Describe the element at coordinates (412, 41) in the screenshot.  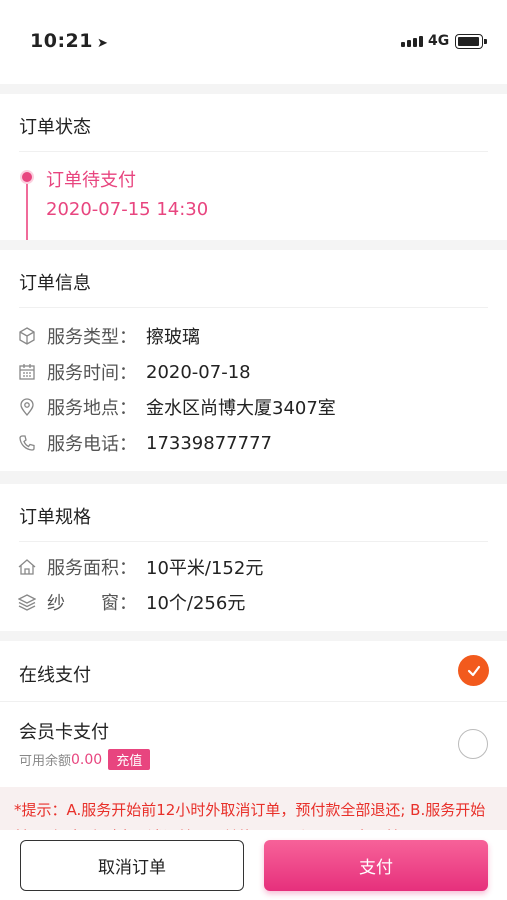
I see `signal-icon` at that location.